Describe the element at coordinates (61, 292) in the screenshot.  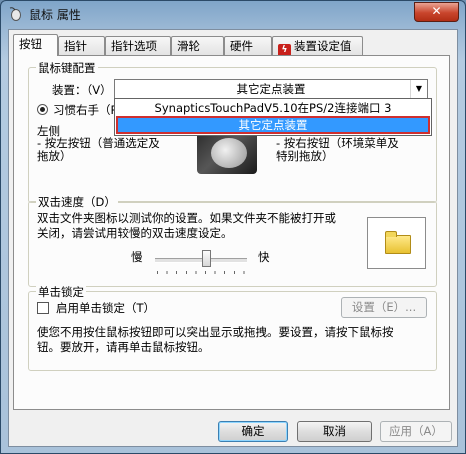
I see `click-lock-group-label: 单击锁定` at that location.